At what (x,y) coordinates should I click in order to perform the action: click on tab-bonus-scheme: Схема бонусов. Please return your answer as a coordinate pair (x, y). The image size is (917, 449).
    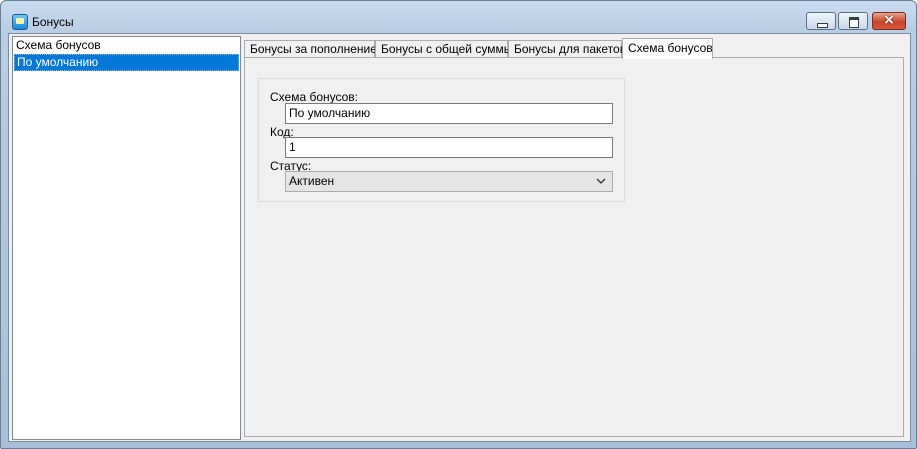
    Looking at the image, I should click on (667, 48).